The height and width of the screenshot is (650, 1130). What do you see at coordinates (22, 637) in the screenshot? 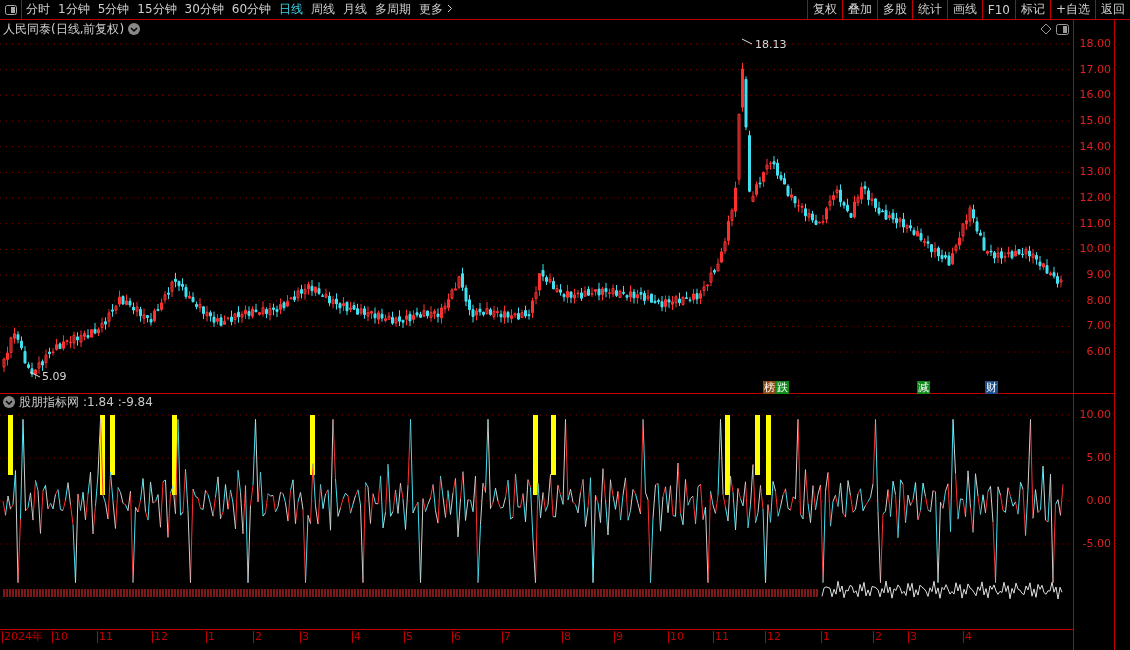
I see `time-axis-label: 2024年` at bounding box center [22, 637].